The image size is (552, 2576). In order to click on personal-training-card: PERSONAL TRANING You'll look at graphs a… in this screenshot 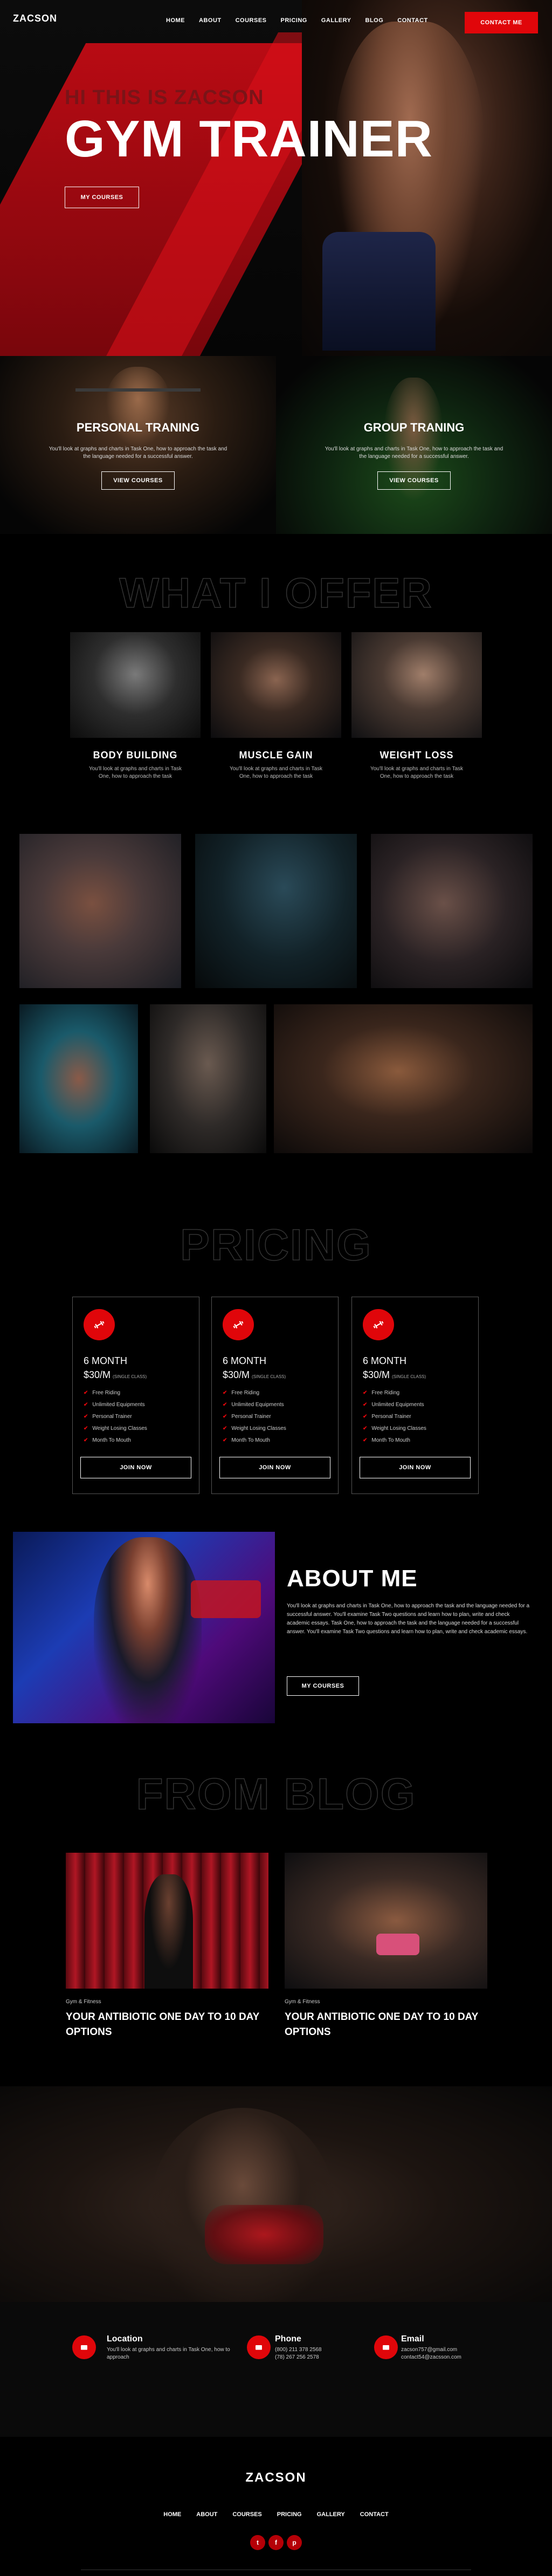, I will do `click(138, 445)`.